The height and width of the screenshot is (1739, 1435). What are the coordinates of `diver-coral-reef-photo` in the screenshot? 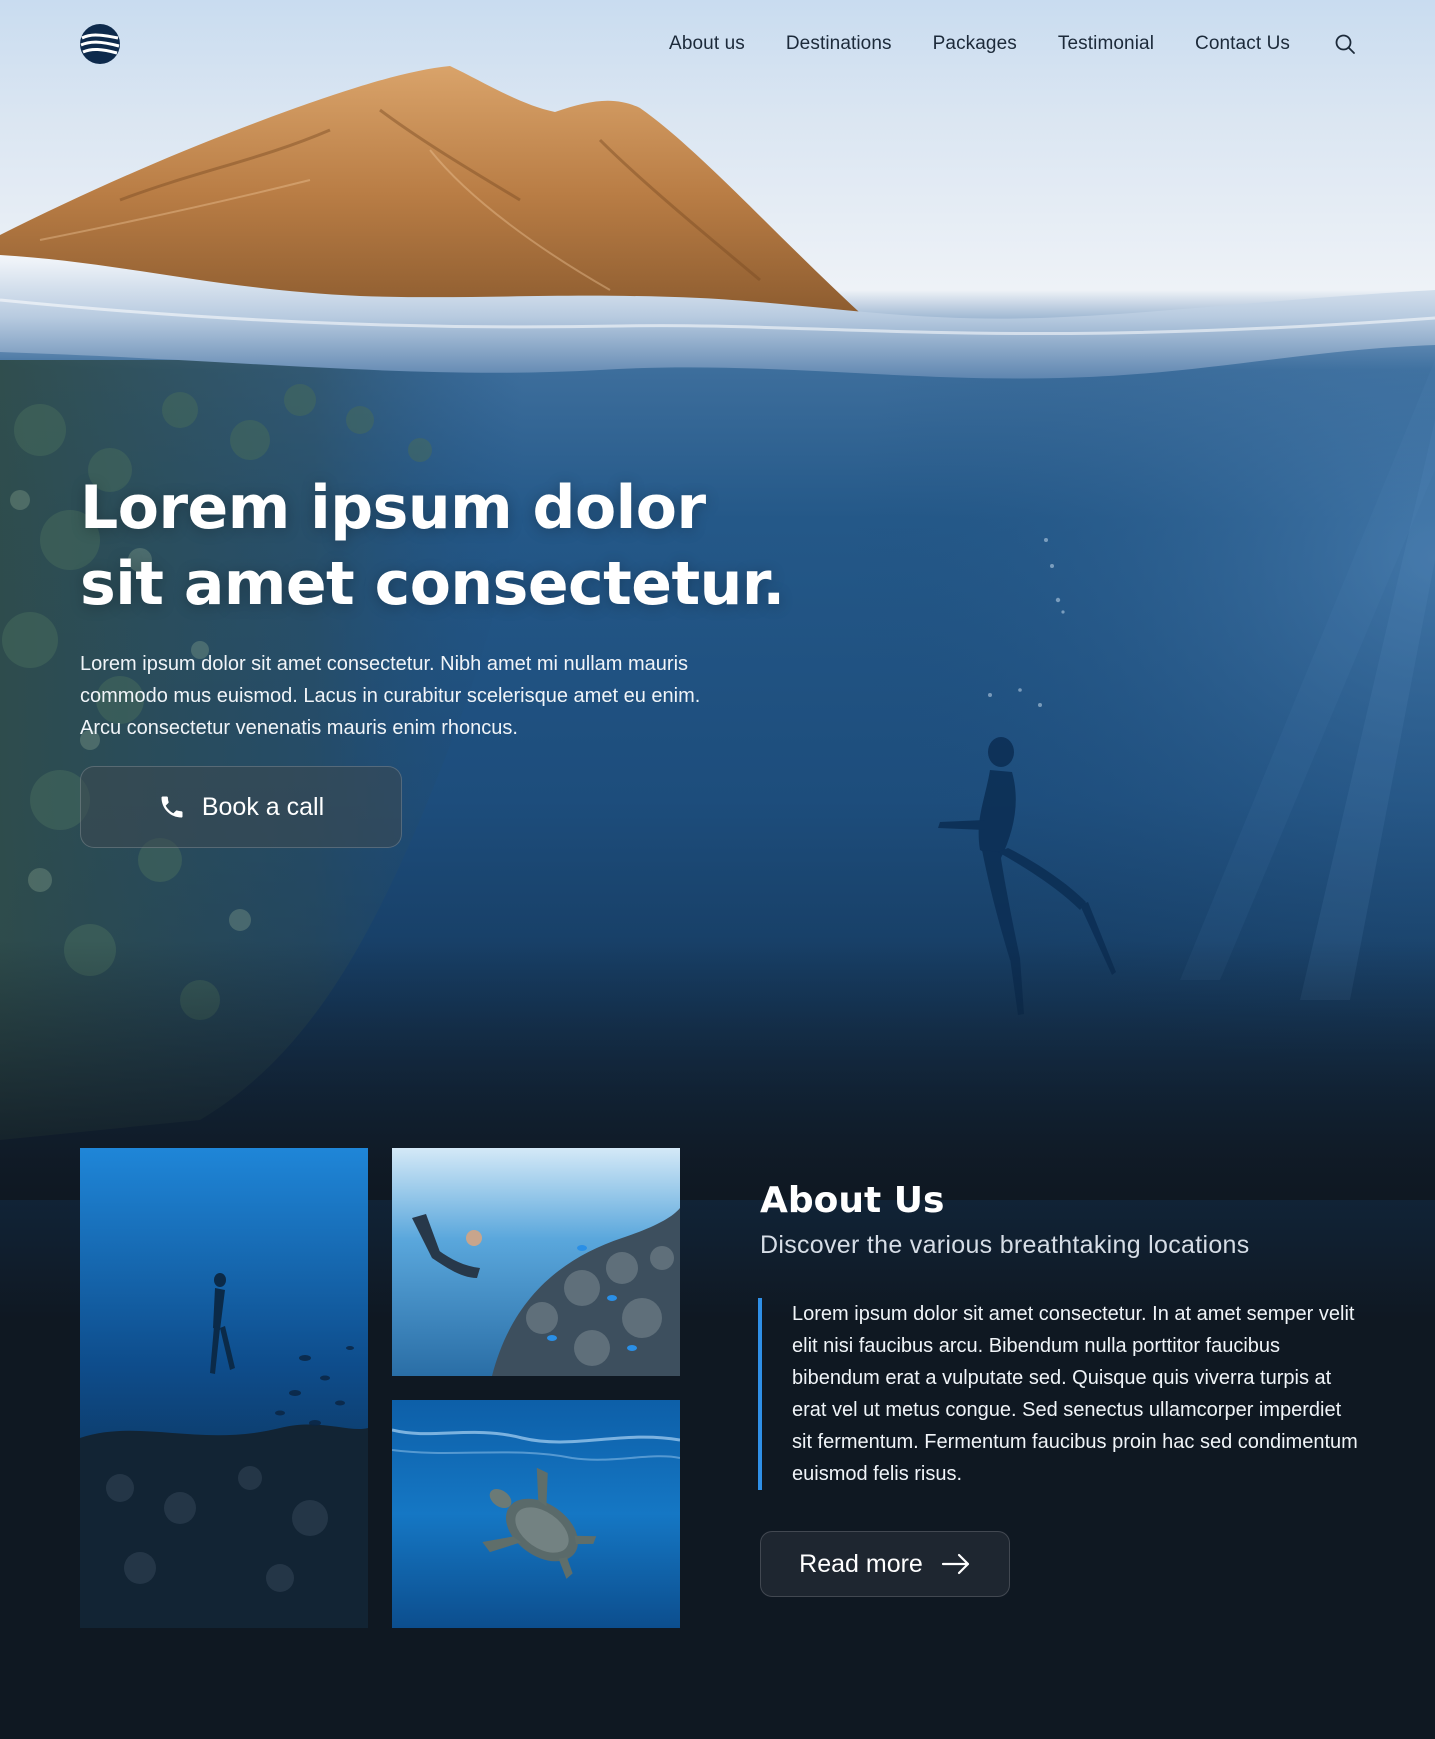 It's located at (536, 1262).